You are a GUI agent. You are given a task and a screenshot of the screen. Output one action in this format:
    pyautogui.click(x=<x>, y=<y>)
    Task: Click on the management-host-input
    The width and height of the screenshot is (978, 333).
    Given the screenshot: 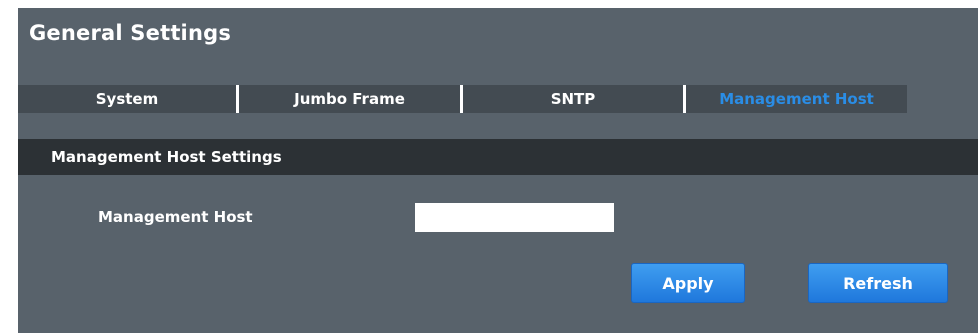 What is the action you would take?
    pyautogui.click(x=514, y=217)
    